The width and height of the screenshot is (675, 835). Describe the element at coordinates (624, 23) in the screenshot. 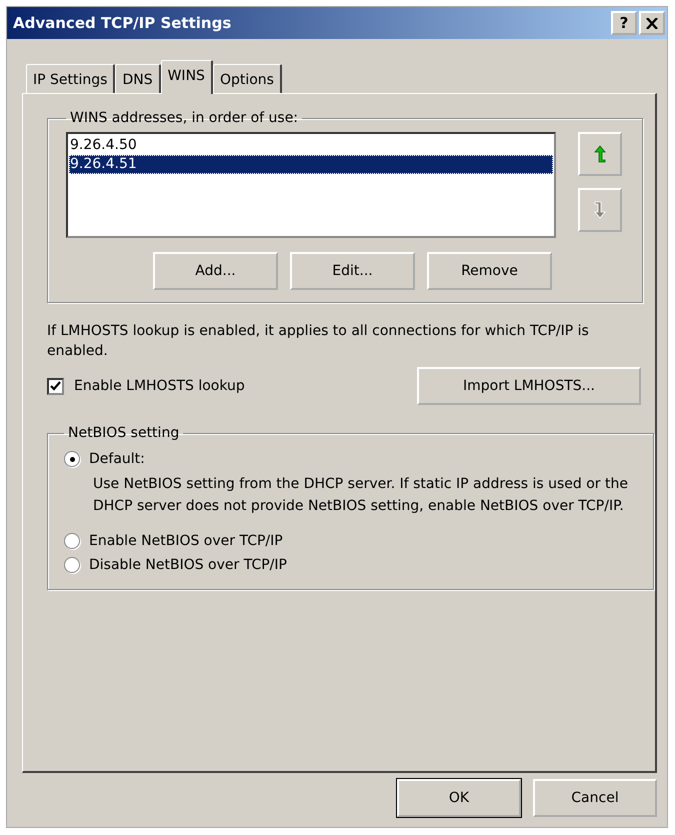

I see `help-button: ?` at that location.